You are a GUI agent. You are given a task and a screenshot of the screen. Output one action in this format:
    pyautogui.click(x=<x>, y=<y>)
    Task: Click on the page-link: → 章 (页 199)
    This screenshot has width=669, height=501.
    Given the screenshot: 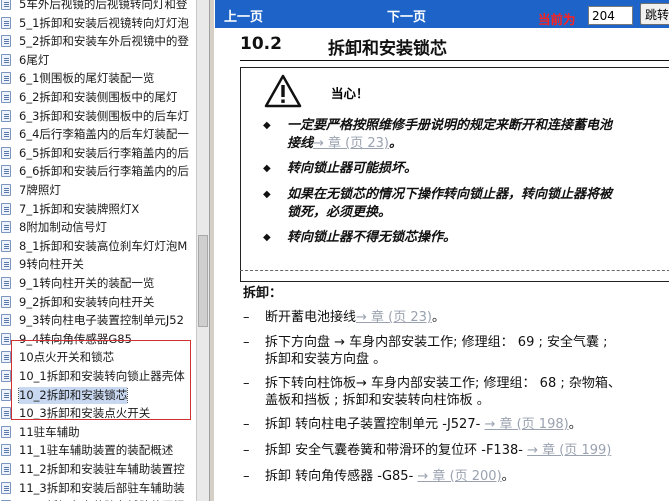 What is the action you would take?
    pyautogui.click(x=569, y=450)
    